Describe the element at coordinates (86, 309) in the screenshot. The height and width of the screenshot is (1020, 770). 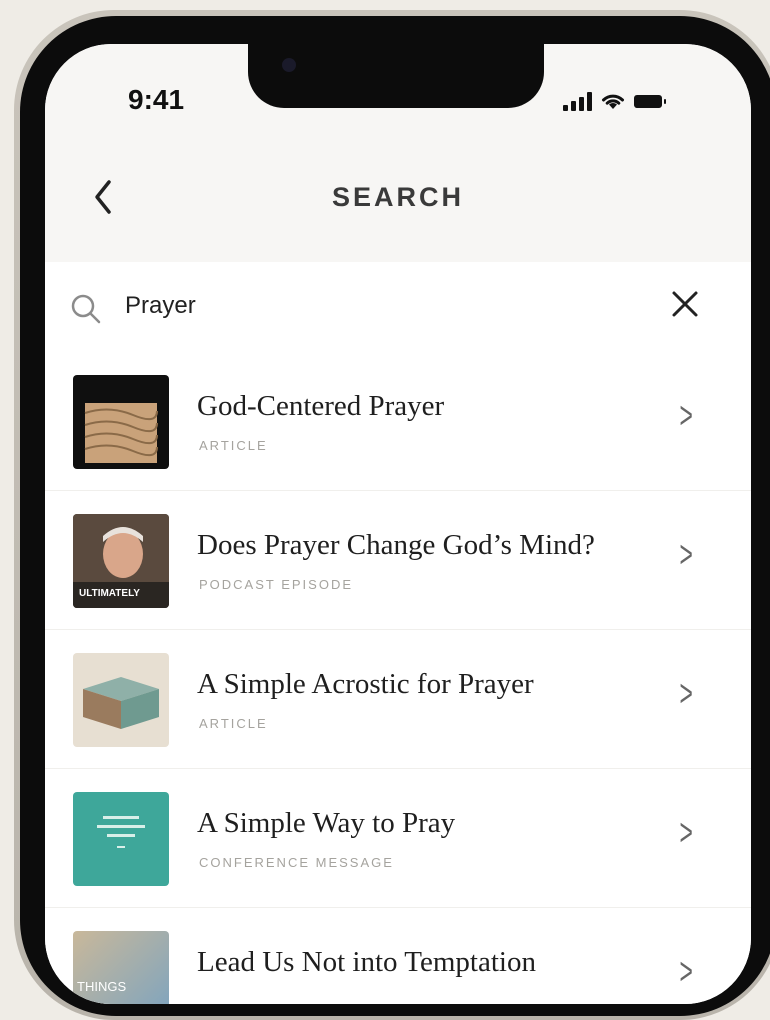
I see `search-icon` at that location.